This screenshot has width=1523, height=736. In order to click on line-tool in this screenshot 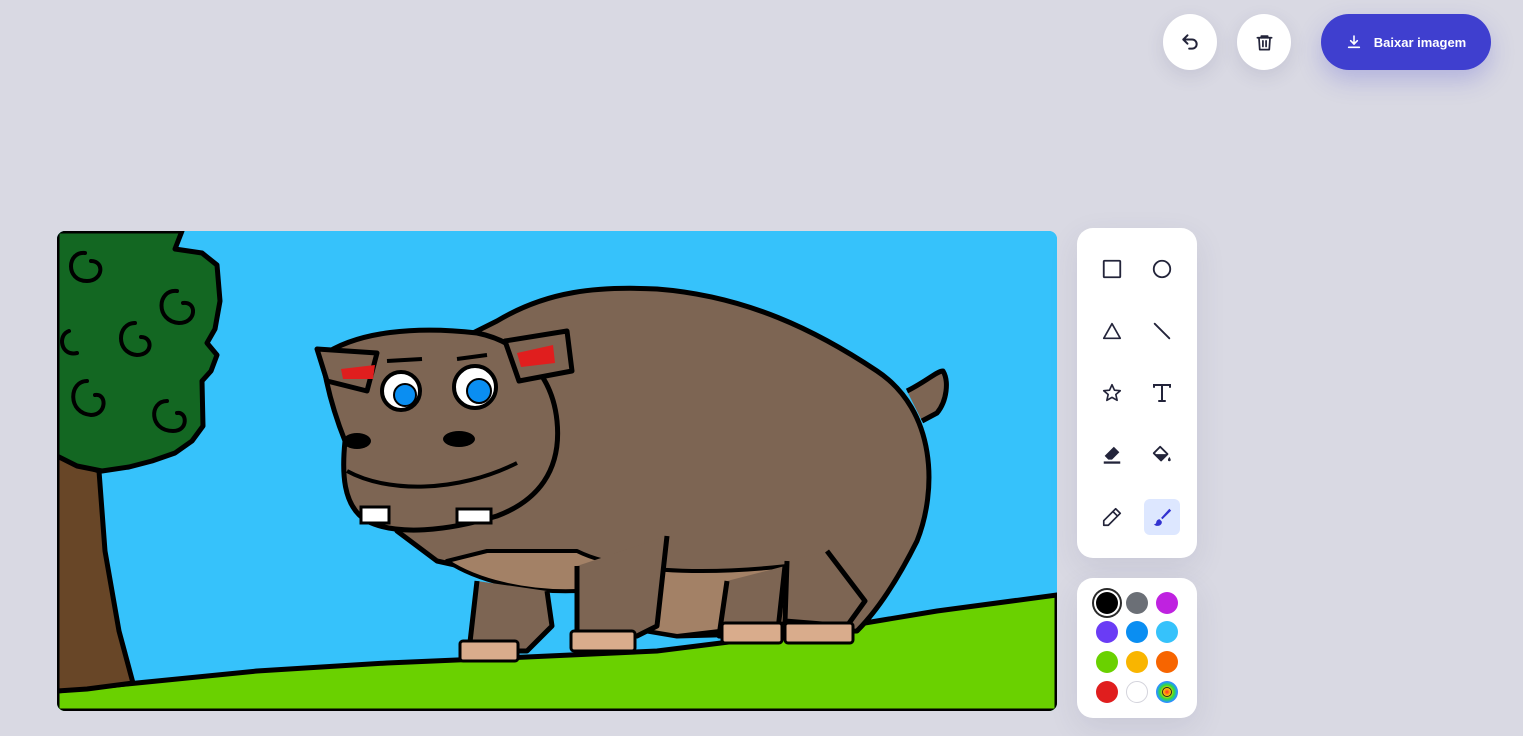, I will do `click(1162, 331)`.